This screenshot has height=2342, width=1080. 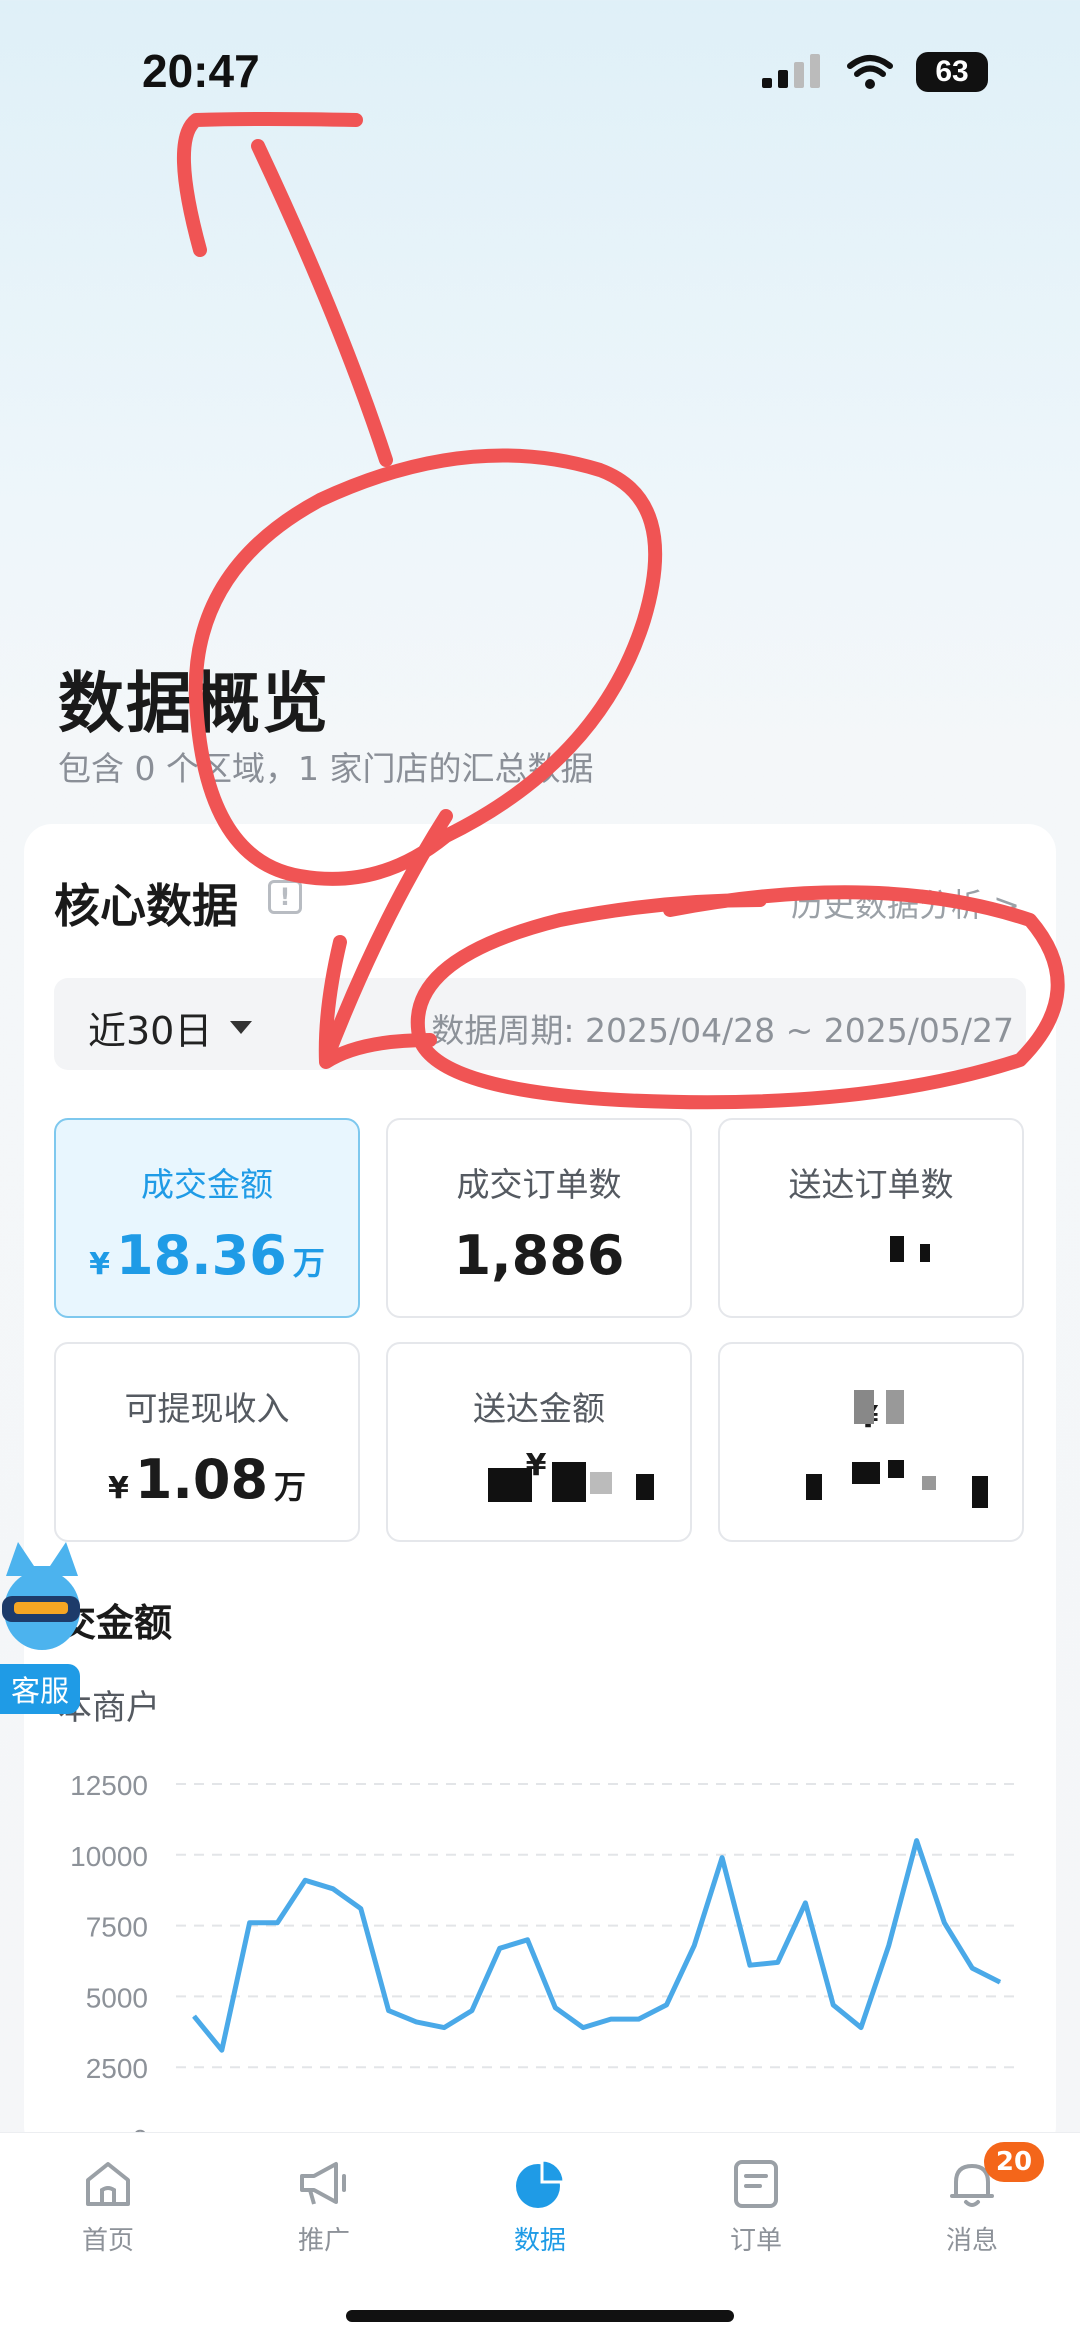 I want to click on battery-indicator: 63, so click(x=952, y=72).